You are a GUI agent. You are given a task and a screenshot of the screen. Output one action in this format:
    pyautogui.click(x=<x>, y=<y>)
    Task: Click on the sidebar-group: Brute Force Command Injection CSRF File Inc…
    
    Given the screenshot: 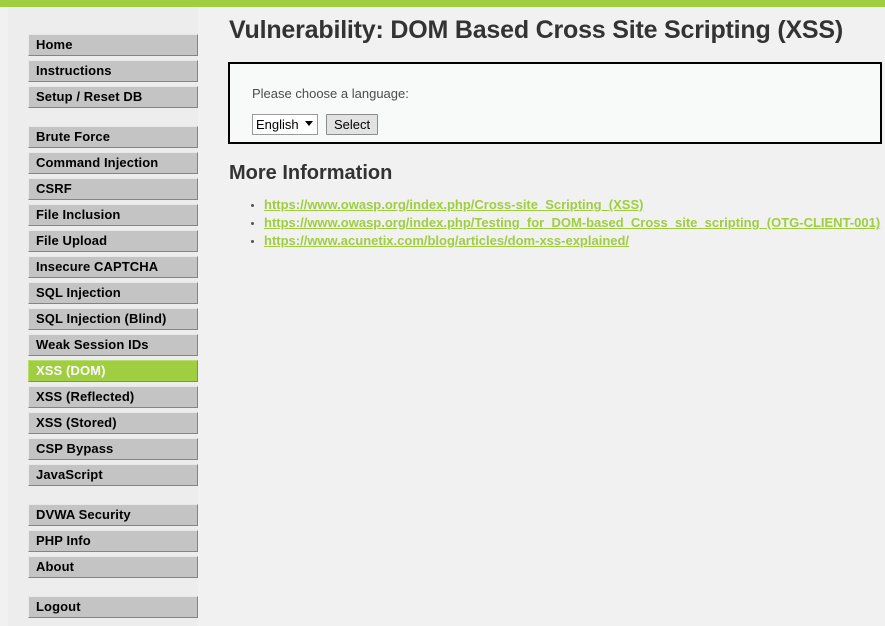 What is the action you would take?
    pyautogui.click(x=113, y=306)
    